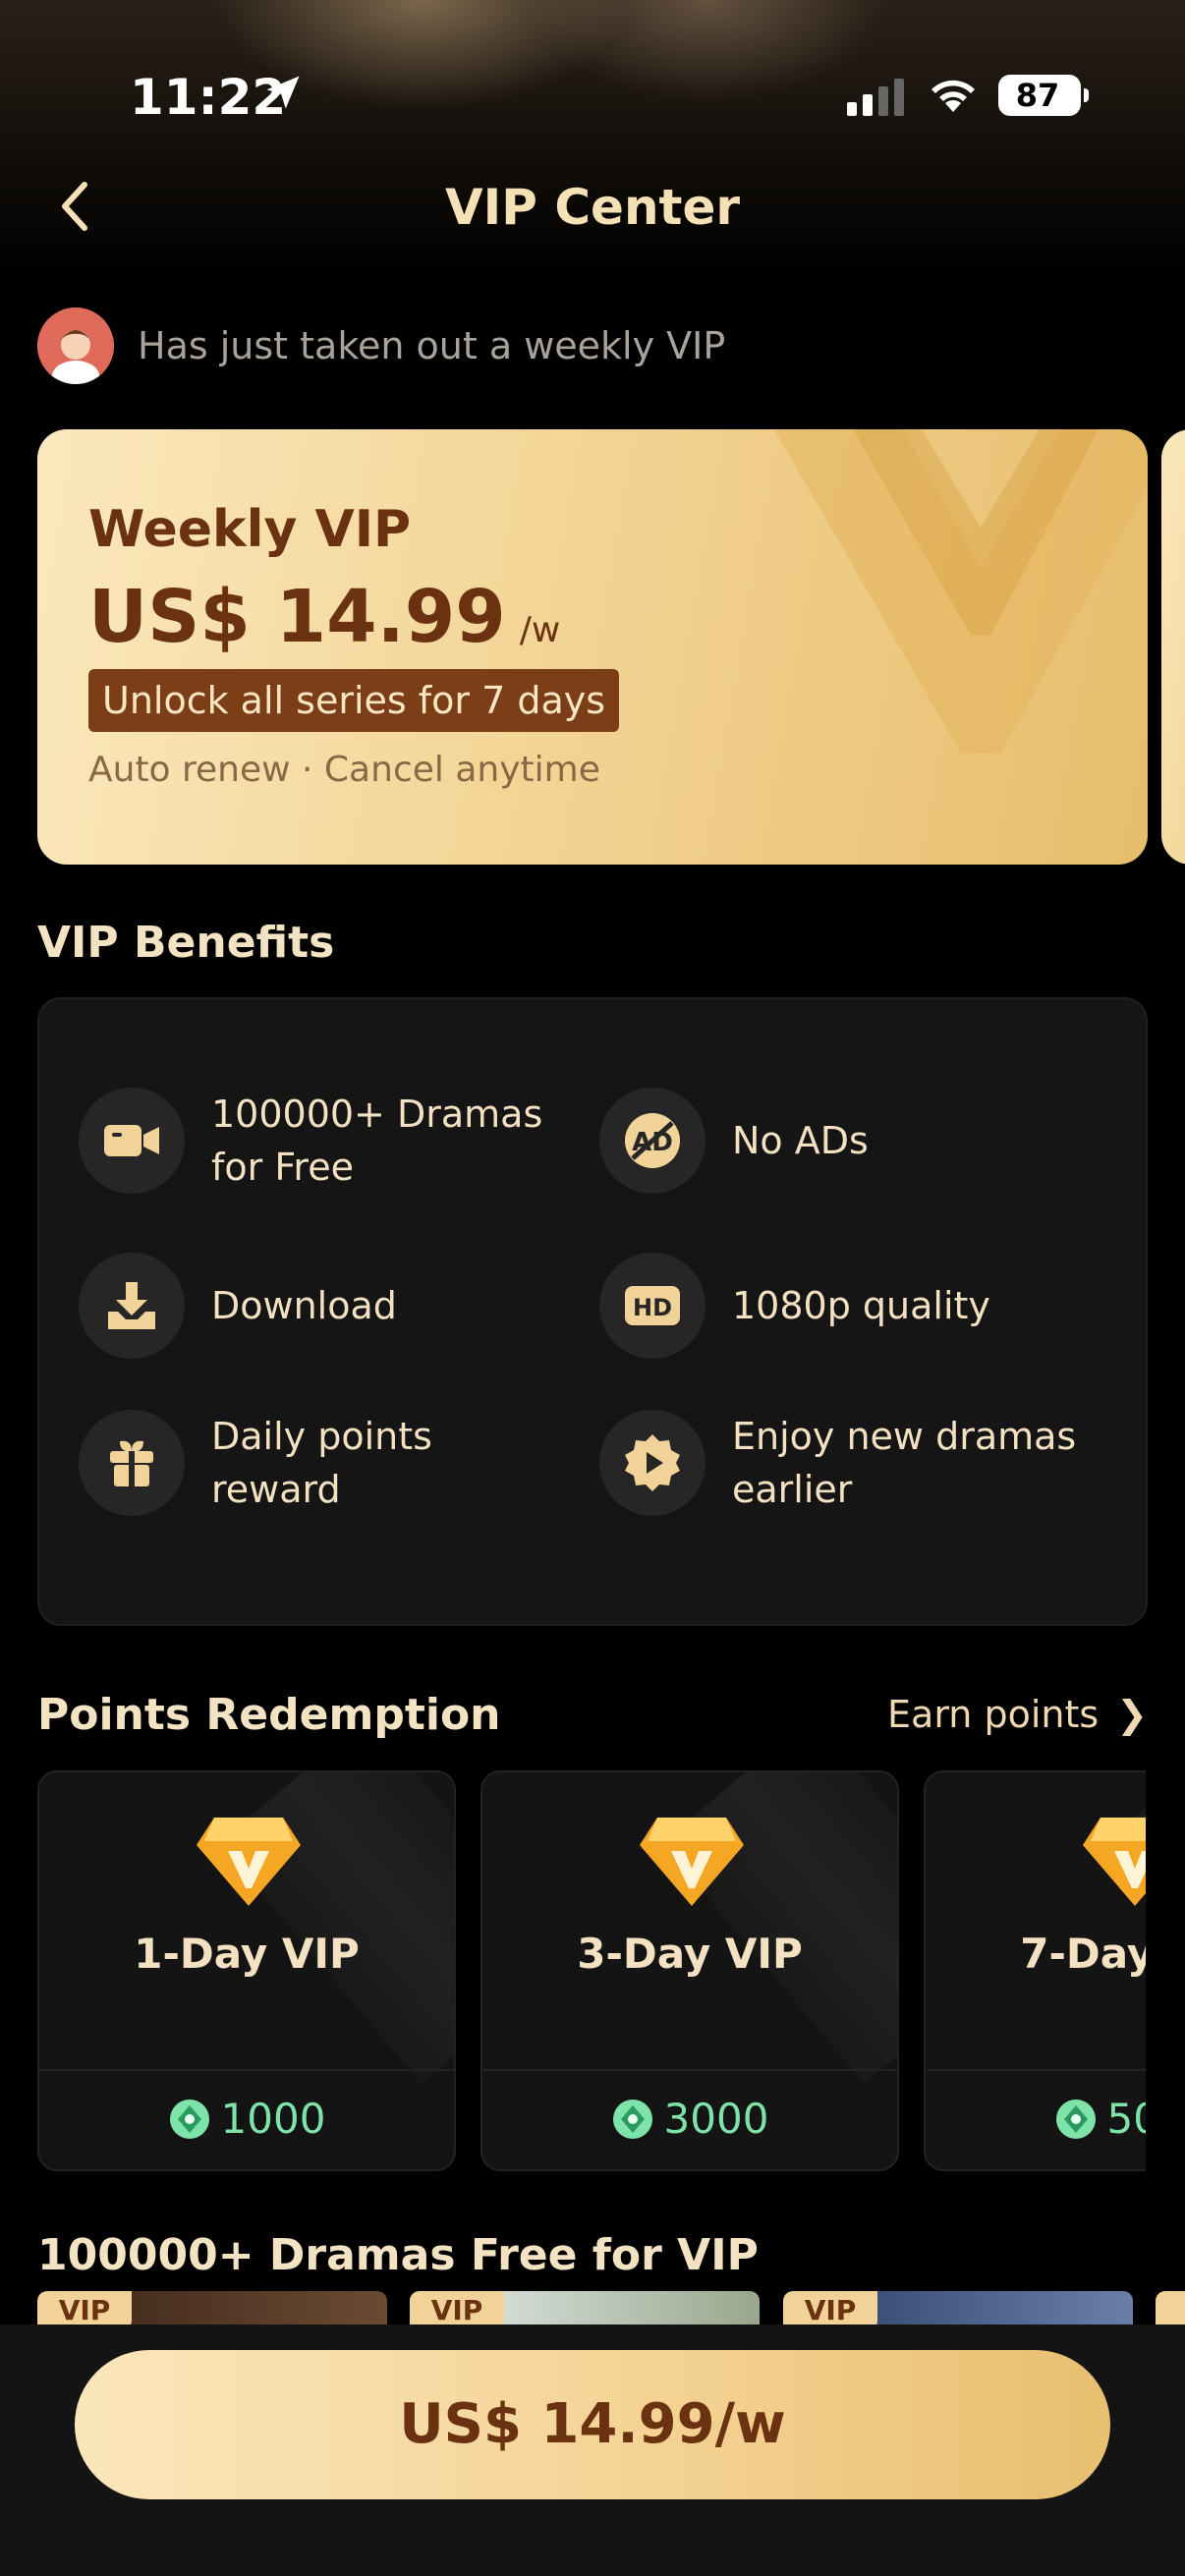 This screenshot has width=1185, height=2576. What do you see at coordinates (132, 1463) in the screenshot?
I see `gift-icon` at bounding box center [132, 1463].